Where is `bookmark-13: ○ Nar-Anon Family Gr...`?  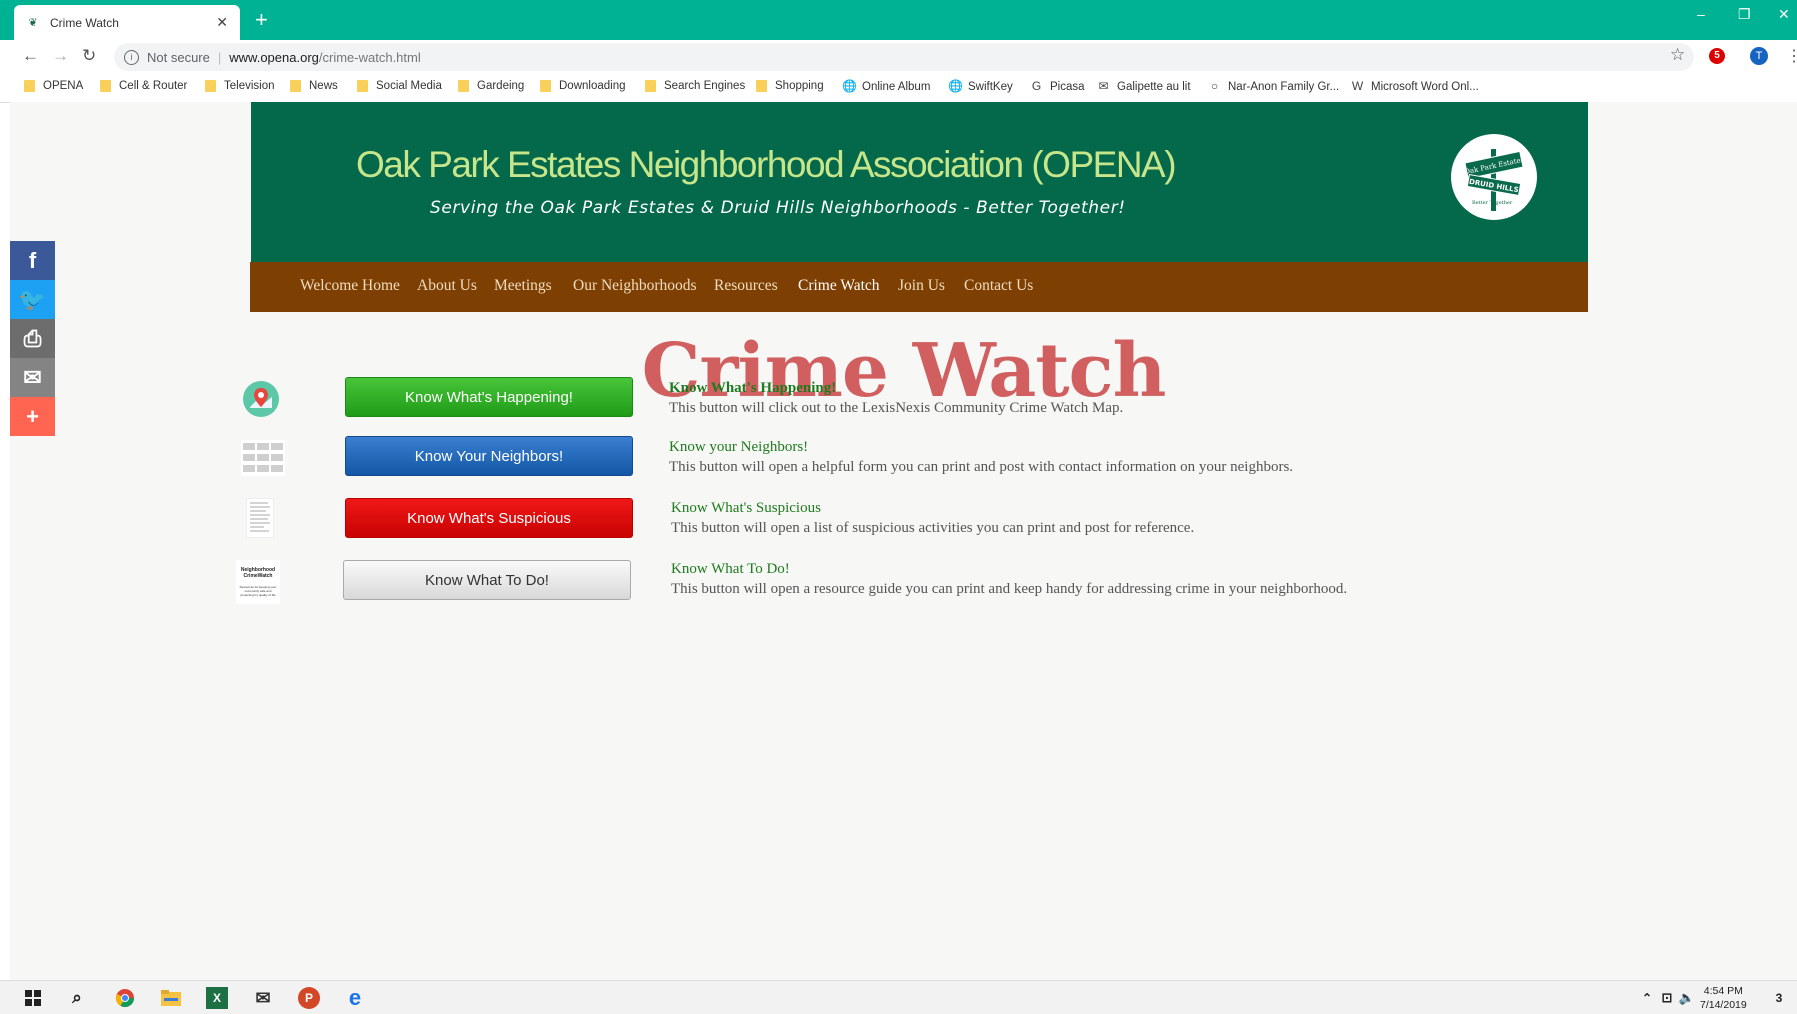 bookmark-13: ○ Nar-Anon Family Gr... is located at coordinates (1273, 86).